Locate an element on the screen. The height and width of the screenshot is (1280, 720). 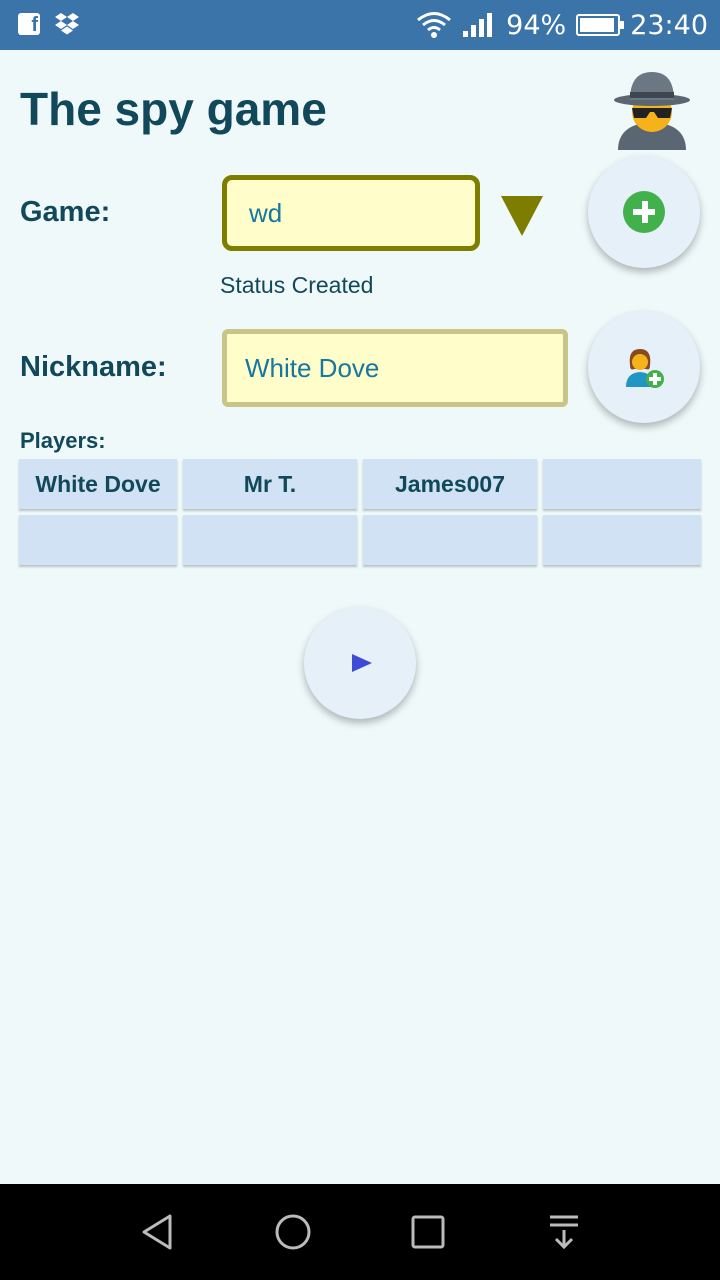
game-label: Game: is located at coordinates (65, 212).